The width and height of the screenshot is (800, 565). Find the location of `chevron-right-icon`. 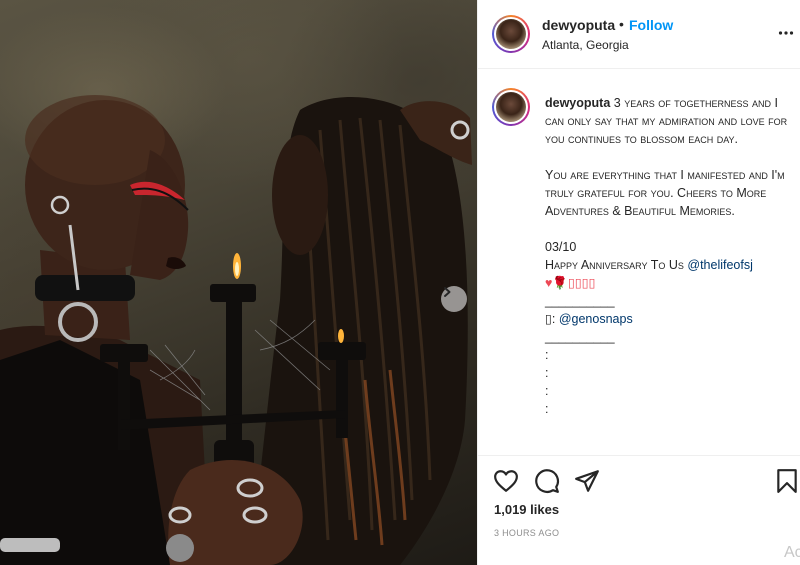

chevron-right-icon is located at coordinates (447, 292).